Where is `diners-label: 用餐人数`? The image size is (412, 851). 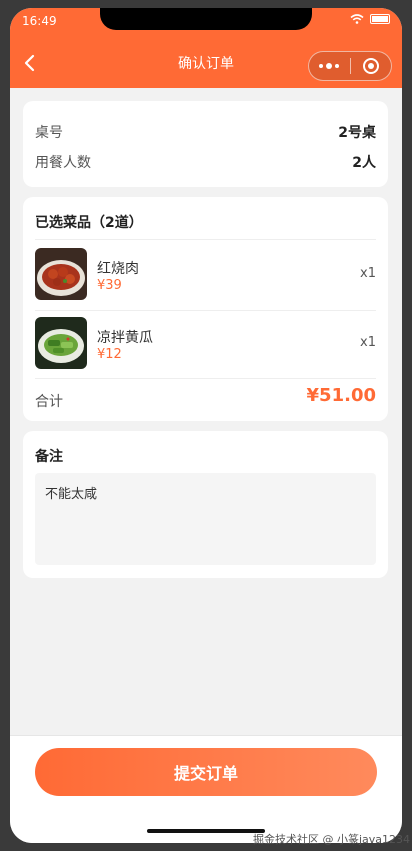
diners-label: 用餐人数 is located at coordinates (63, 163).